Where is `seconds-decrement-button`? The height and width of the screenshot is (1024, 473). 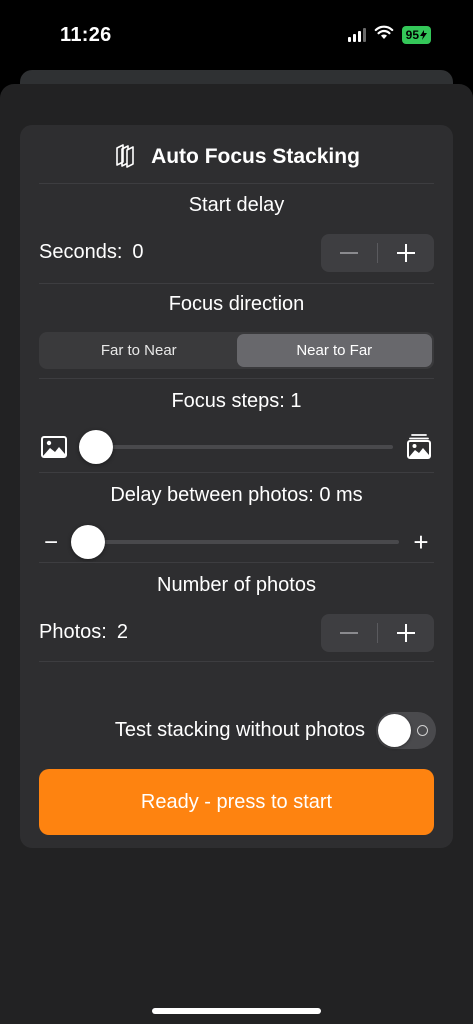 seconds-decrement-button is located at coordinates (349, 253).